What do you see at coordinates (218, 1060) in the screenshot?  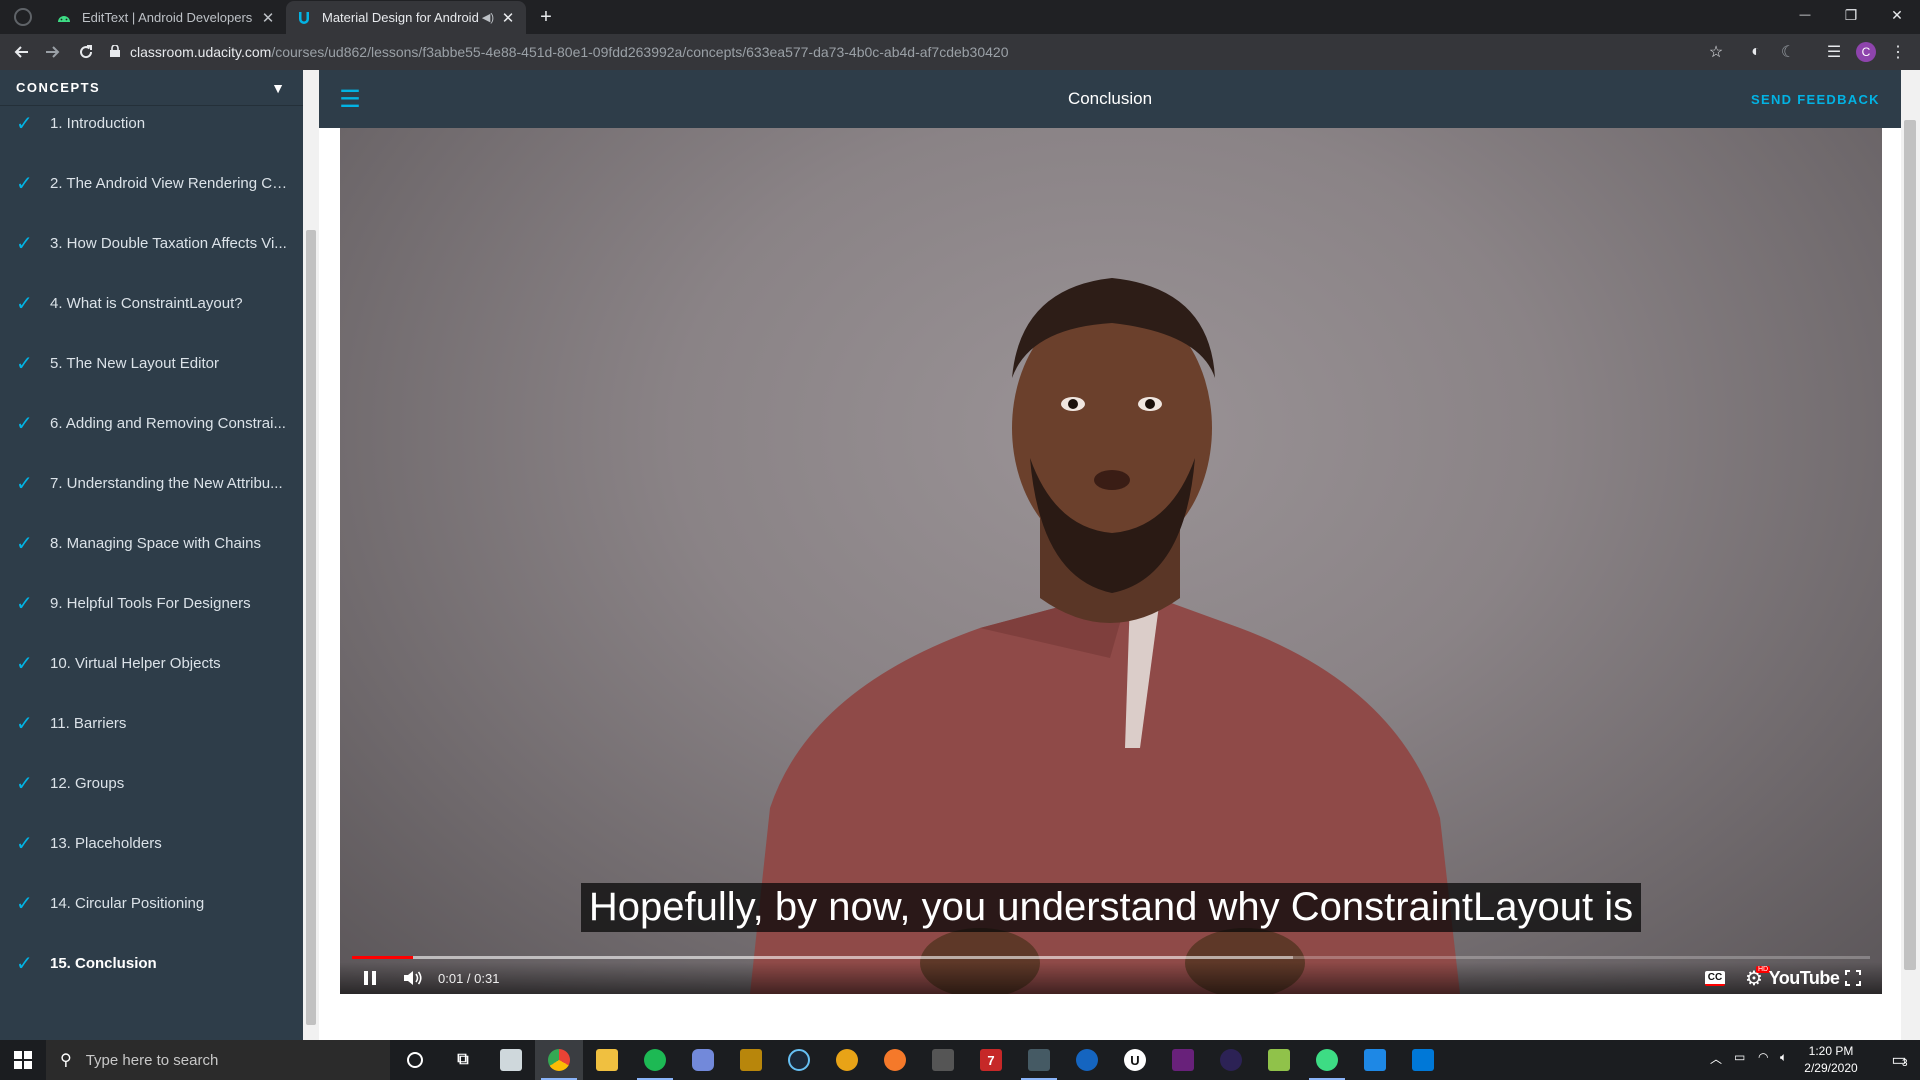 I see `taskbar-search-input: ⚲ Type here to search` at bounding box center [218, 1060].